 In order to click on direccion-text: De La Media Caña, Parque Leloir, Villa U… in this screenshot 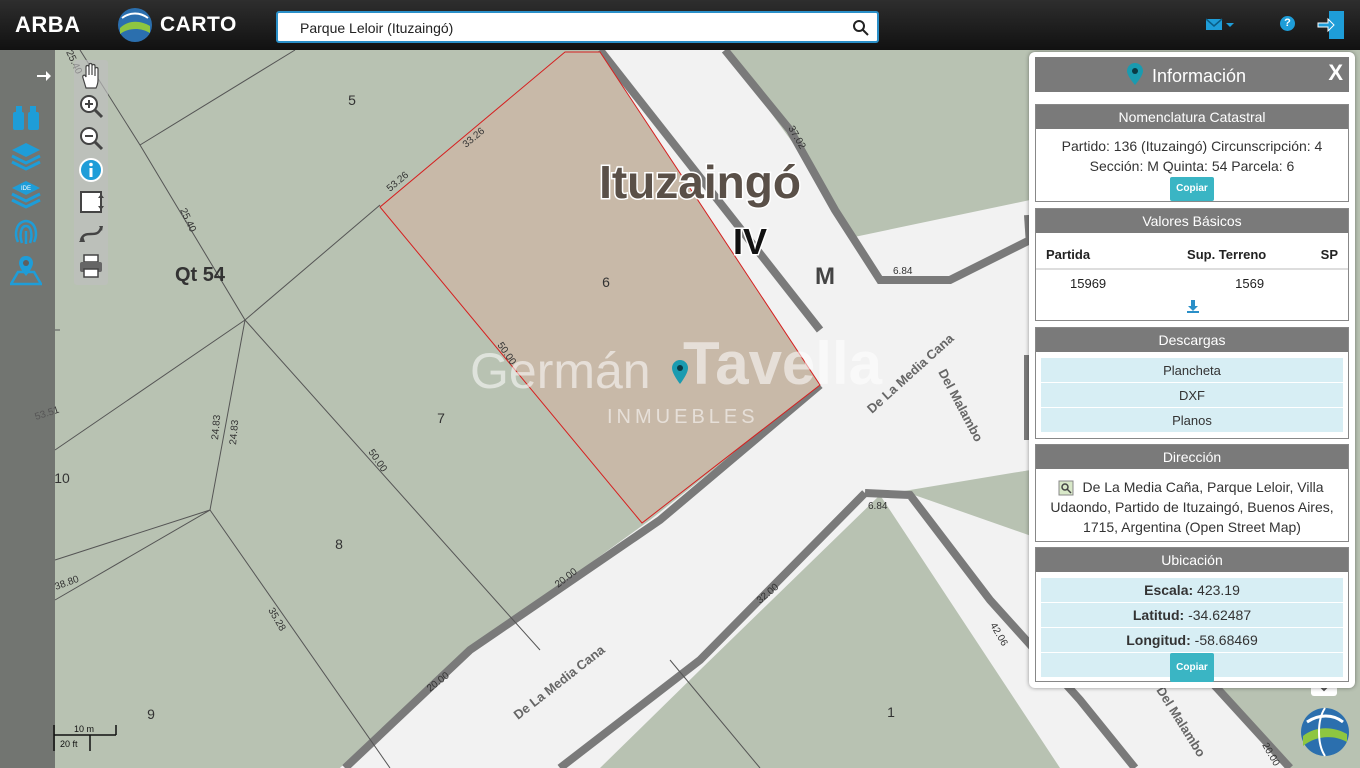, I will do `click(1192, 507)`.